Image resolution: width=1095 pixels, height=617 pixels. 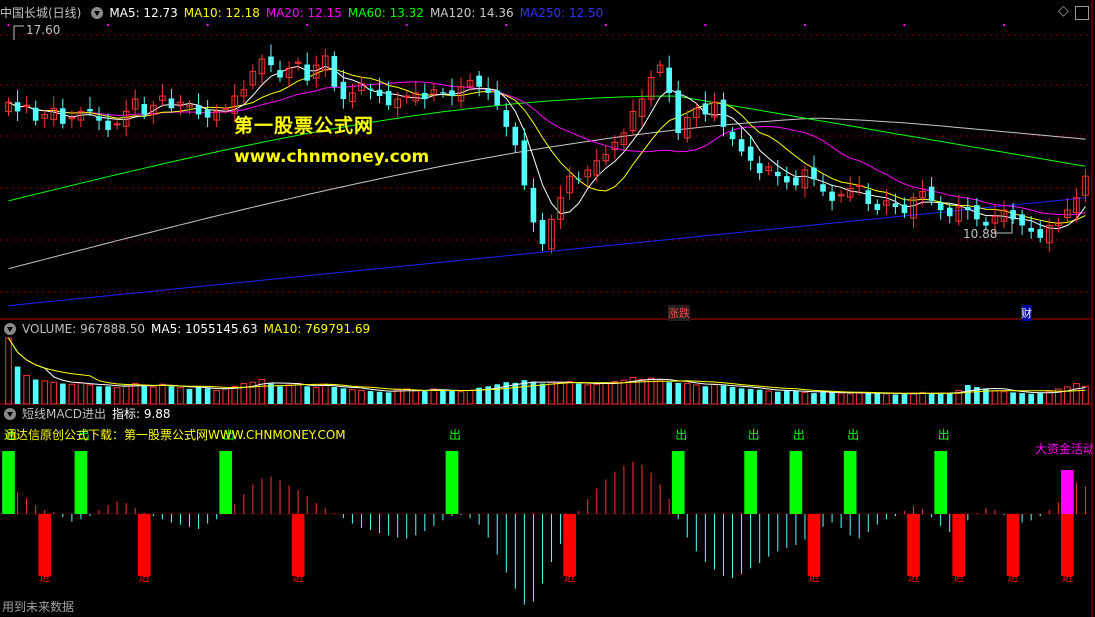 I want to click on event-mark-cai: 财, so click(x=1026, y=313).